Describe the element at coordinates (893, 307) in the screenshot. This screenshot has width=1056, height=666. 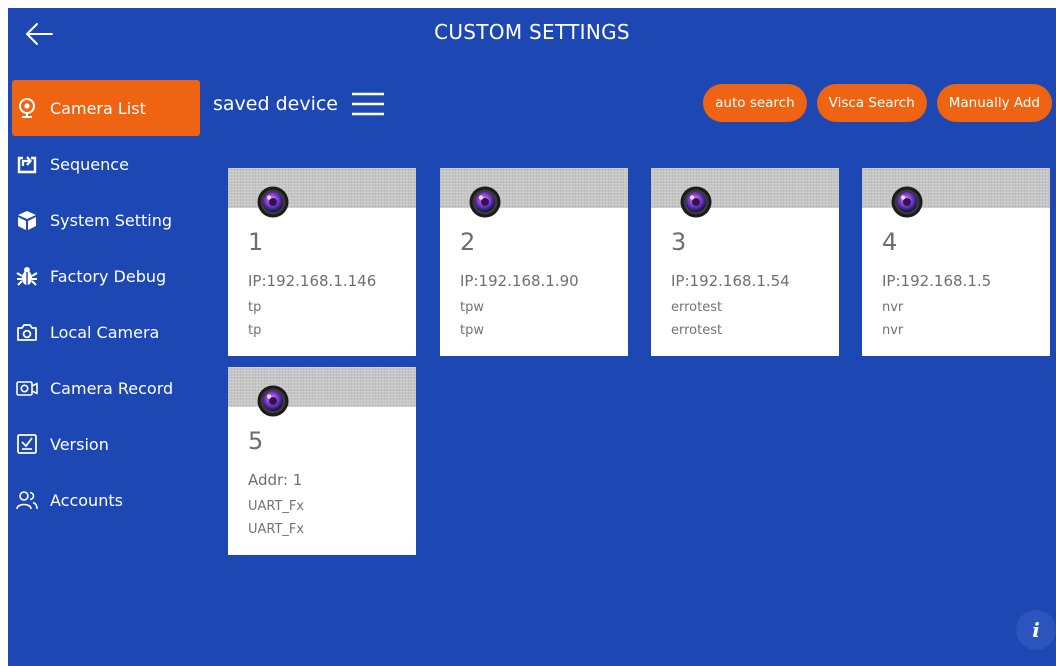
I see `device-name: nvr` at that location.